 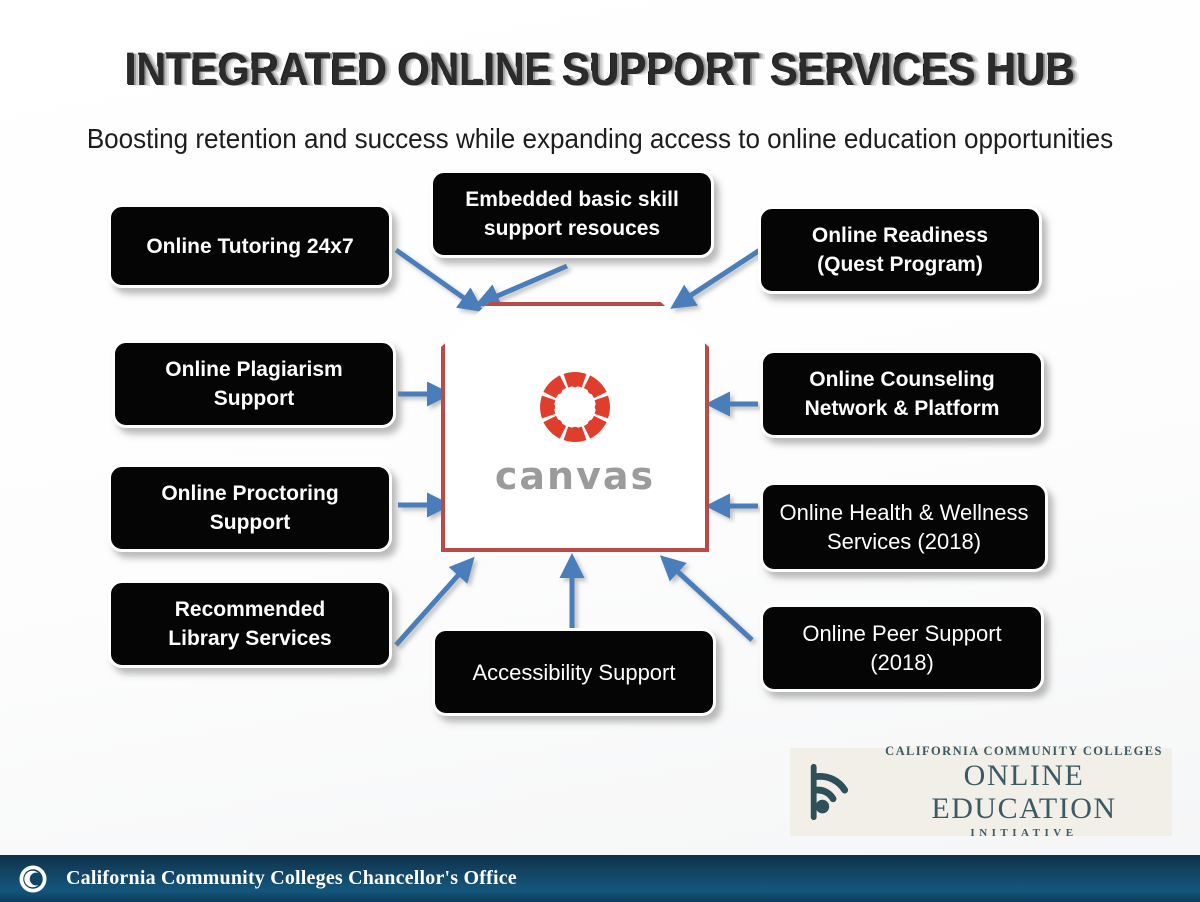 I want to click on canvas-wordmark: canvas, so click(x=575, y=476).